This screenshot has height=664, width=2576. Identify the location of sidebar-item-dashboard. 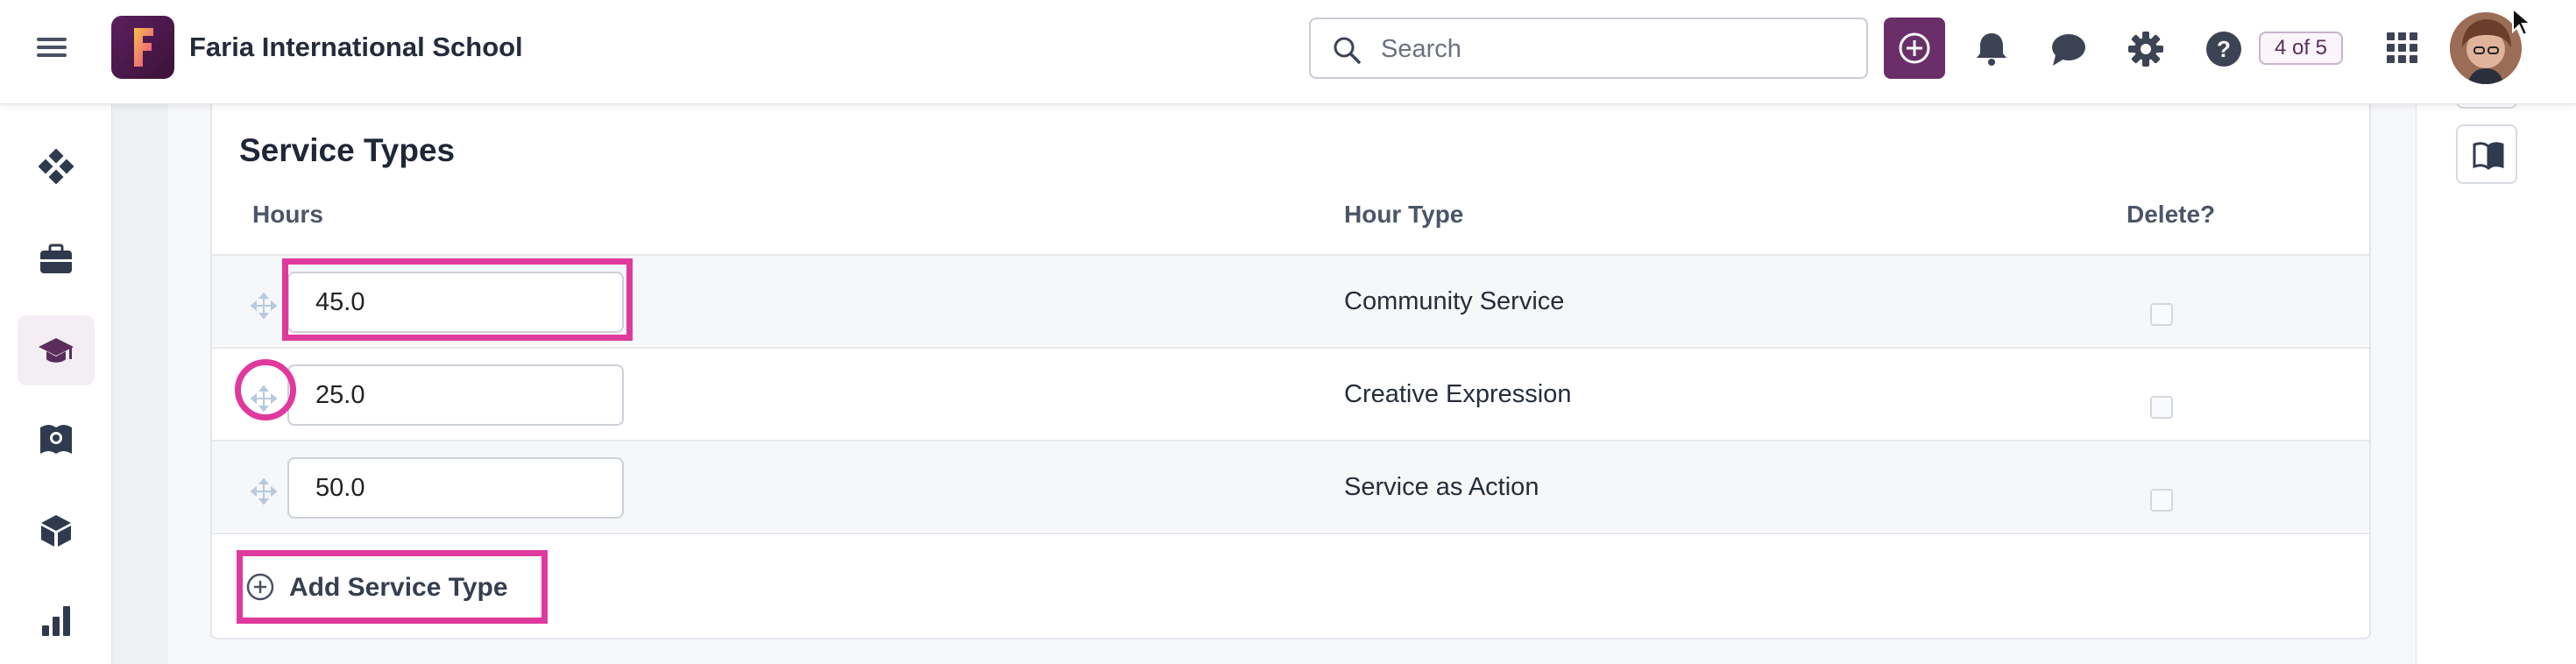
(56, 166).